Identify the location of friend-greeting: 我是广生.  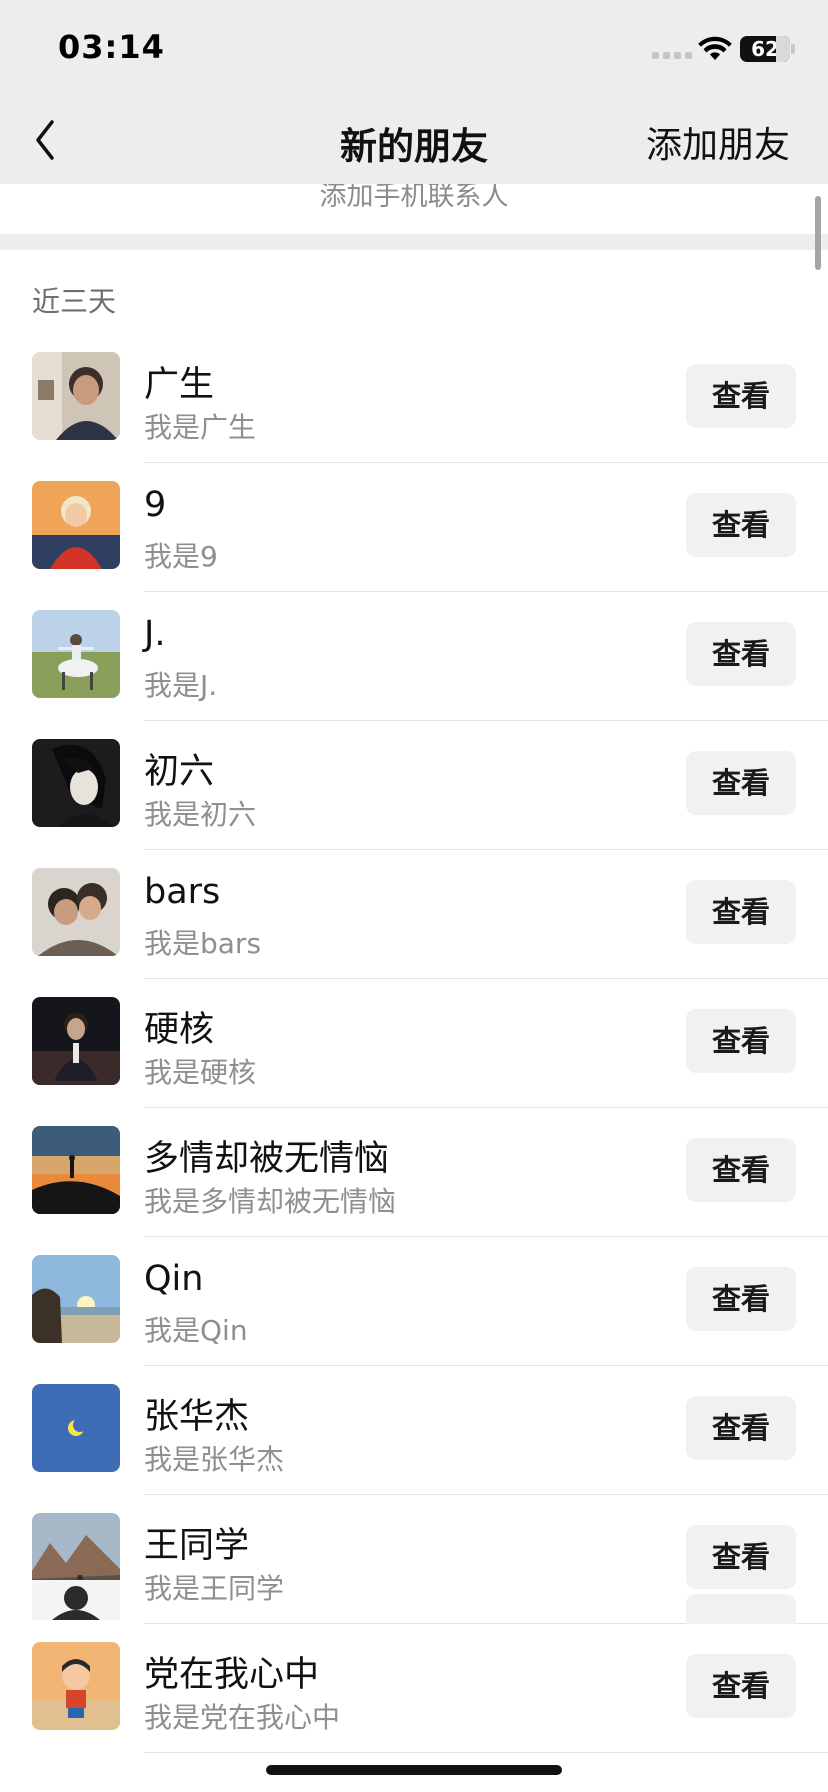
(200, 427).